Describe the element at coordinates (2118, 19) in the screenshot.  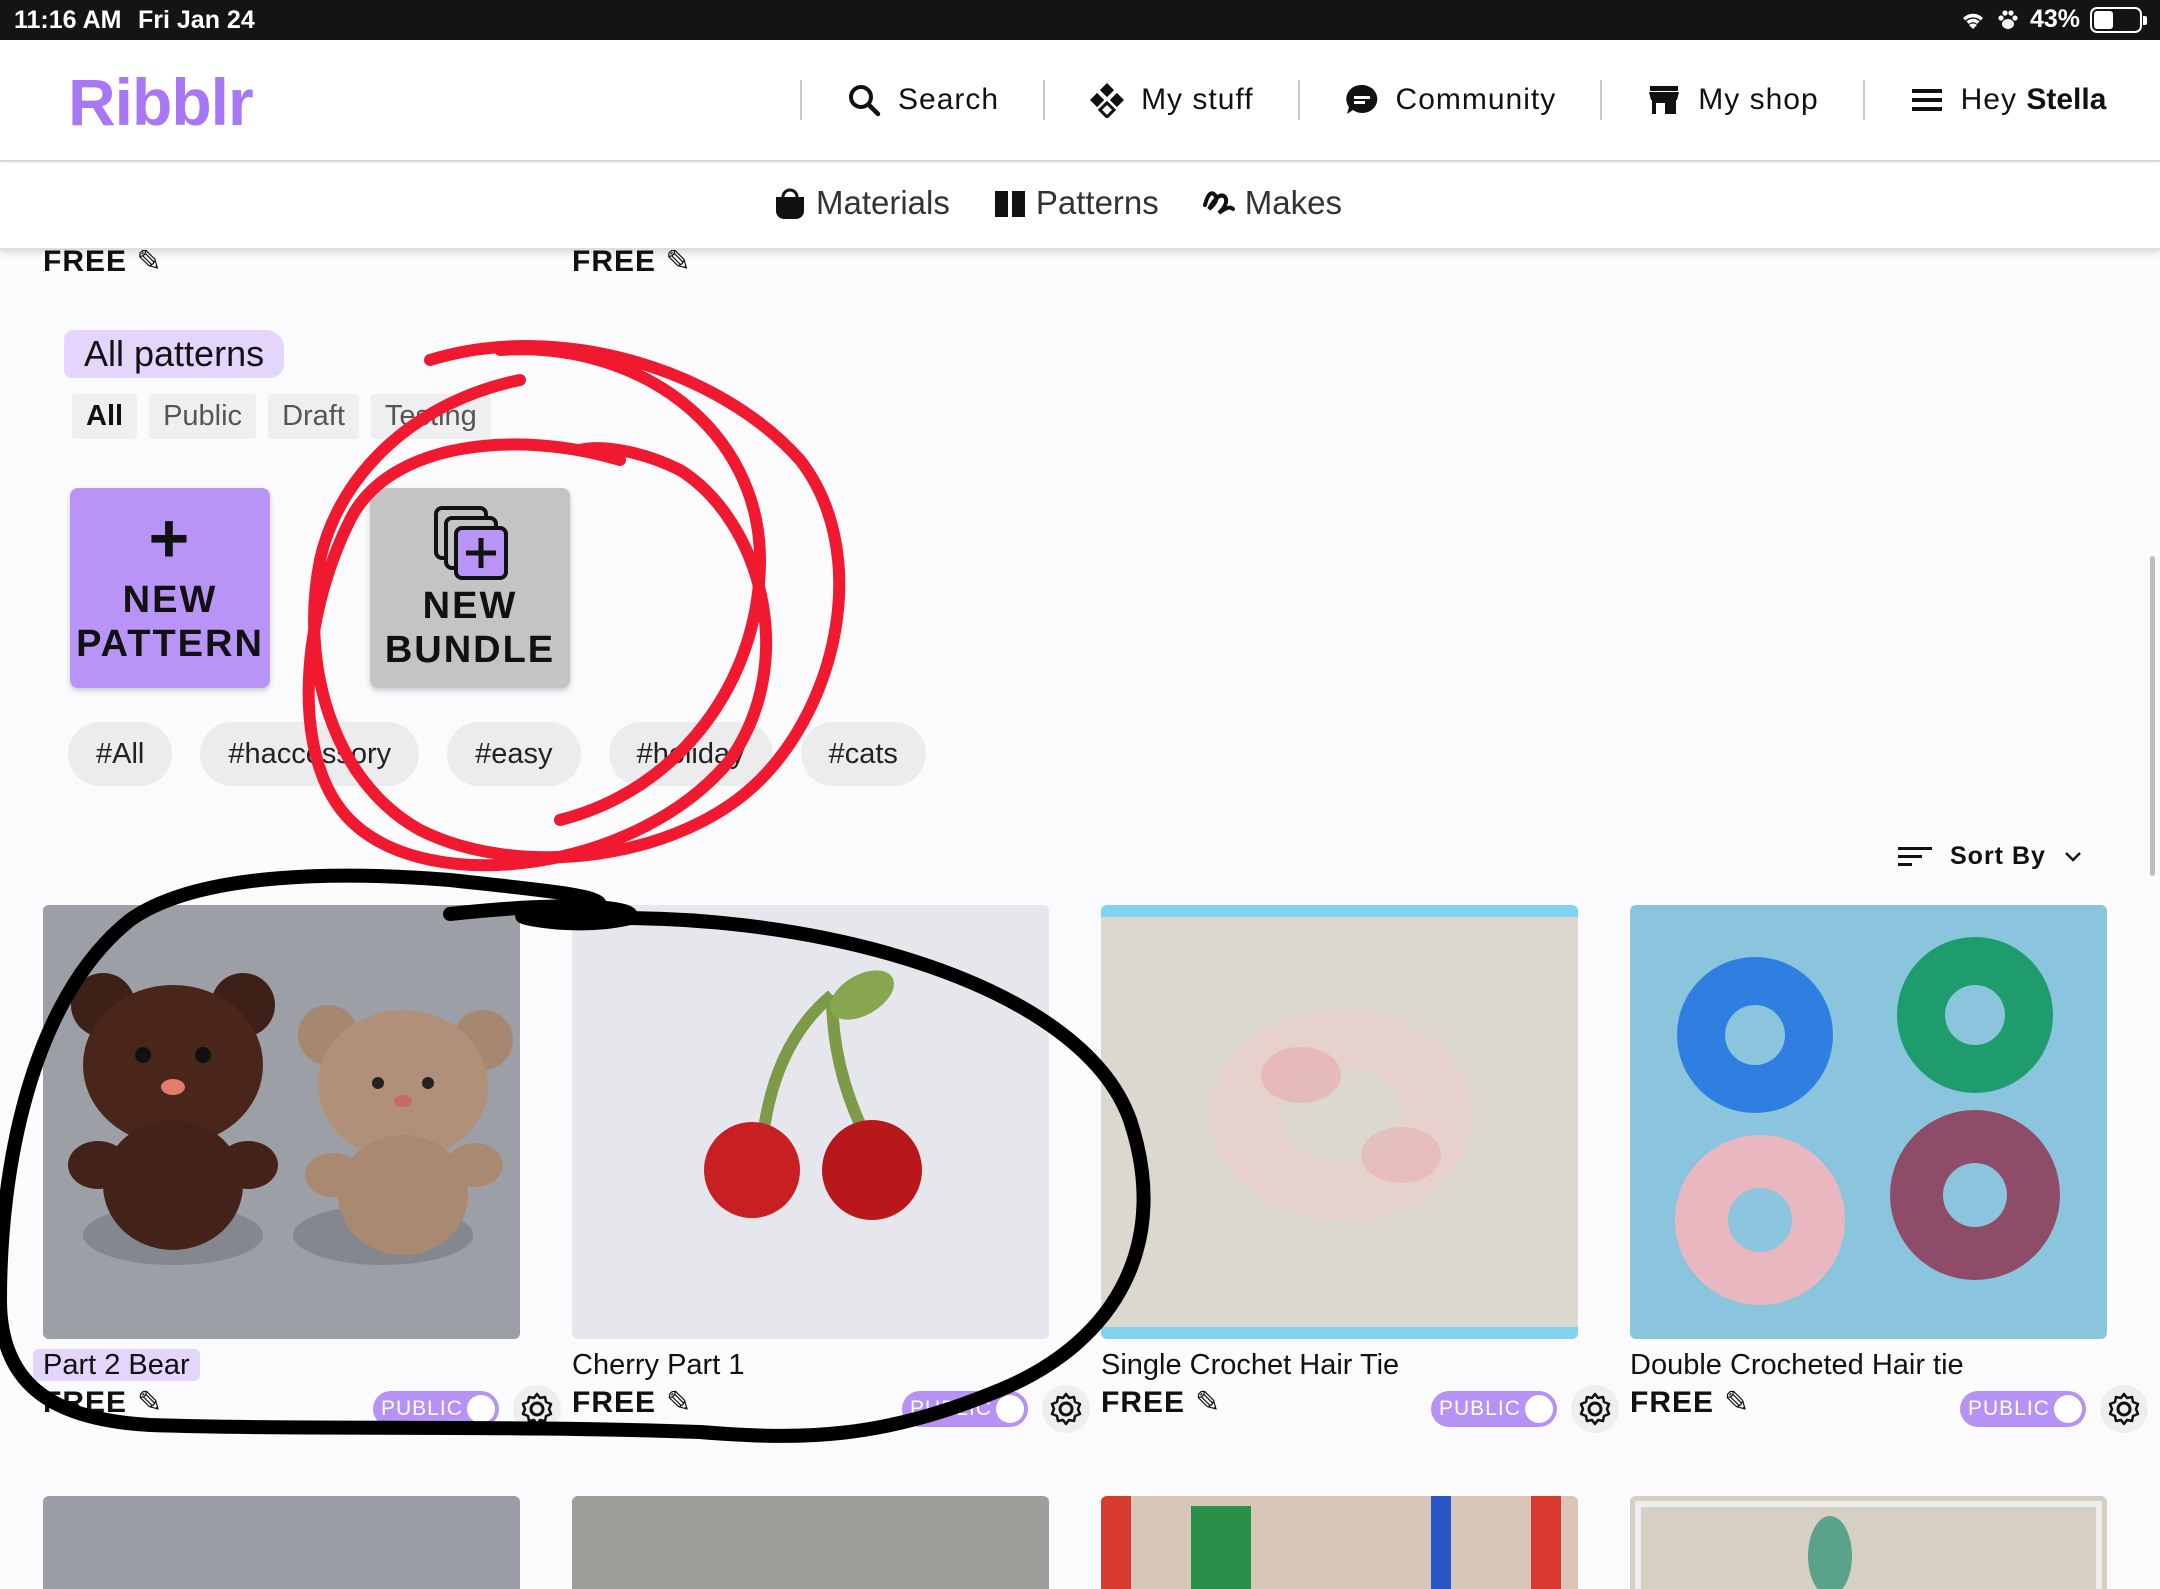
I see `battery-icon` at that location.